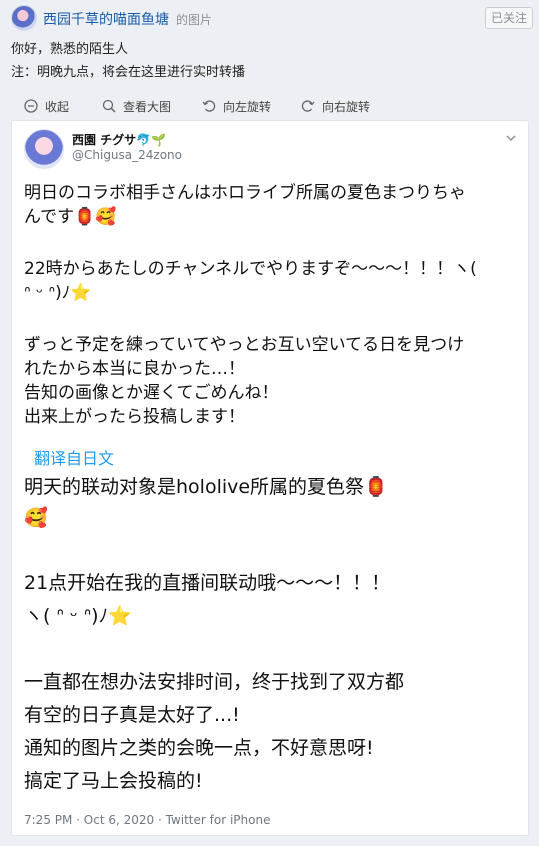 This screenshot has height=846, width=539. What do you see at coordinates (269, 18) in the screenshot?
I see `post-header: 西园千草的喵面鱼塘 的图片 已关注` at bounding box center [269, 18].